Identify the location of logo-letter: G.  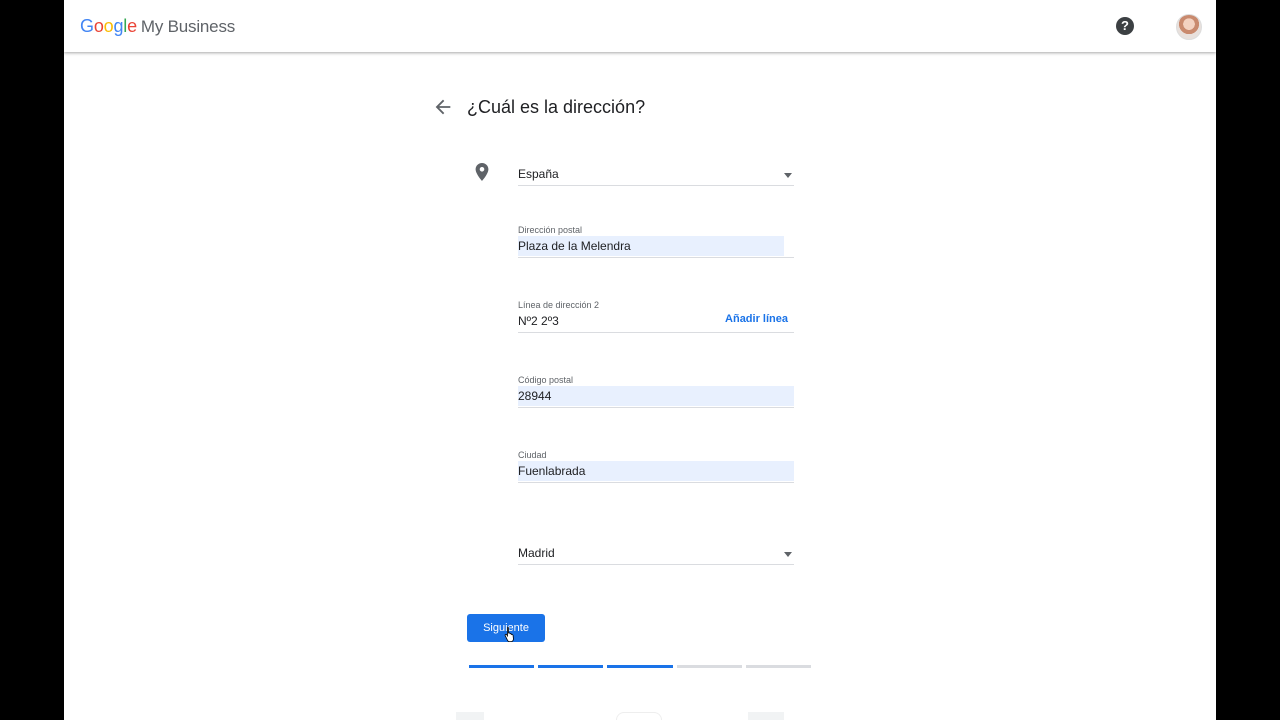
(87, 26).